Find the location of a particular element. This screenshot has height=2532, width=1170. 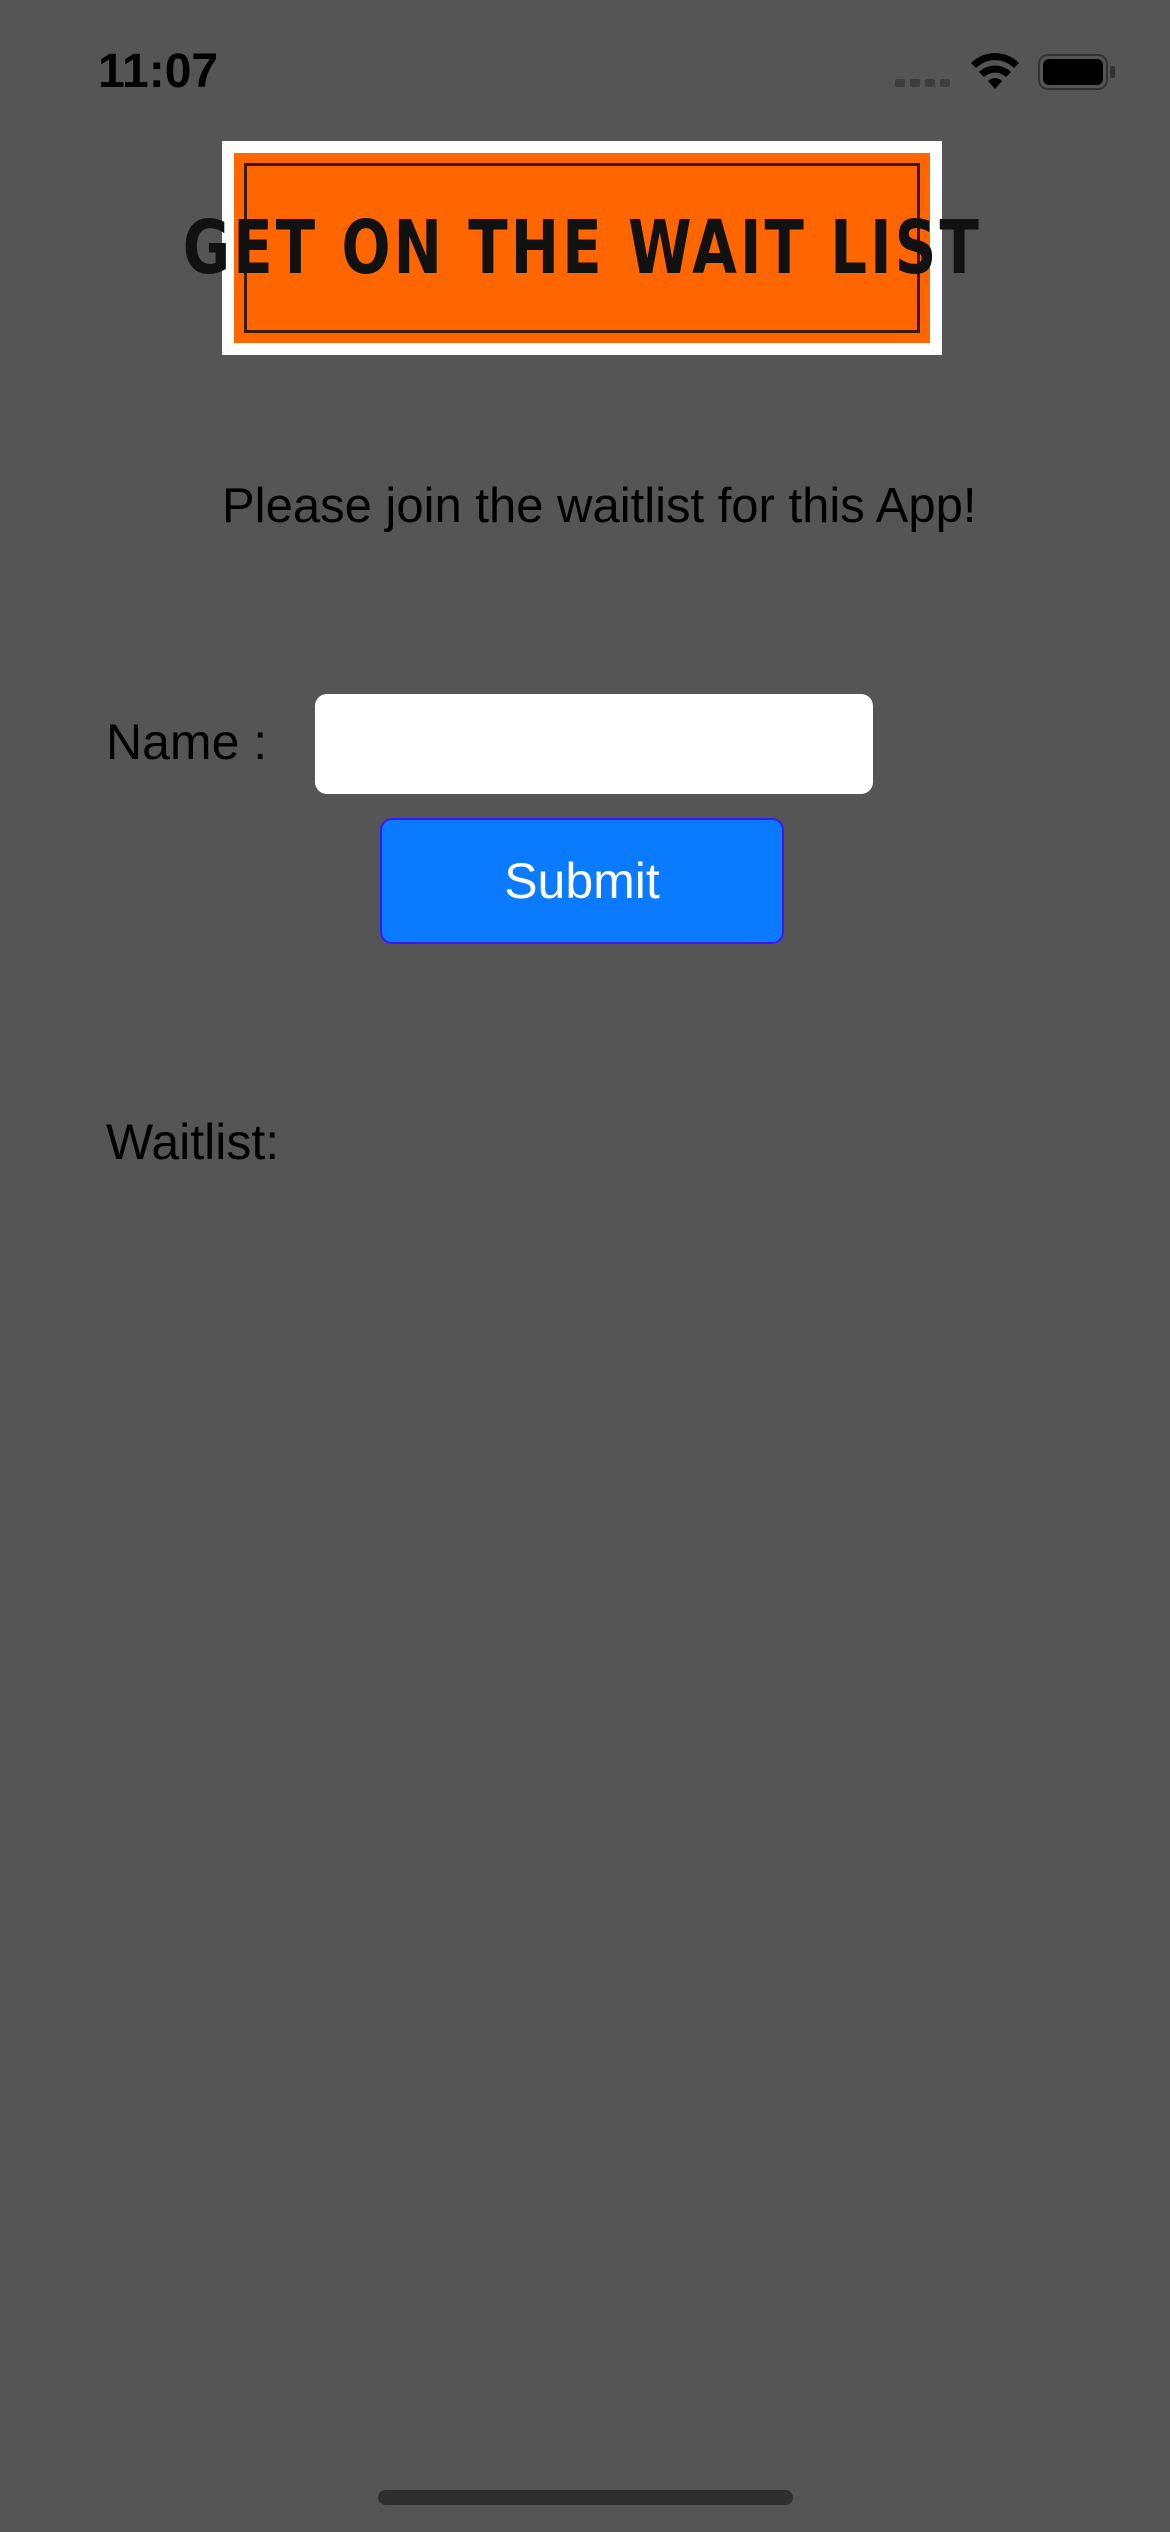

battery-icon is located at coordinates (1076, 72).